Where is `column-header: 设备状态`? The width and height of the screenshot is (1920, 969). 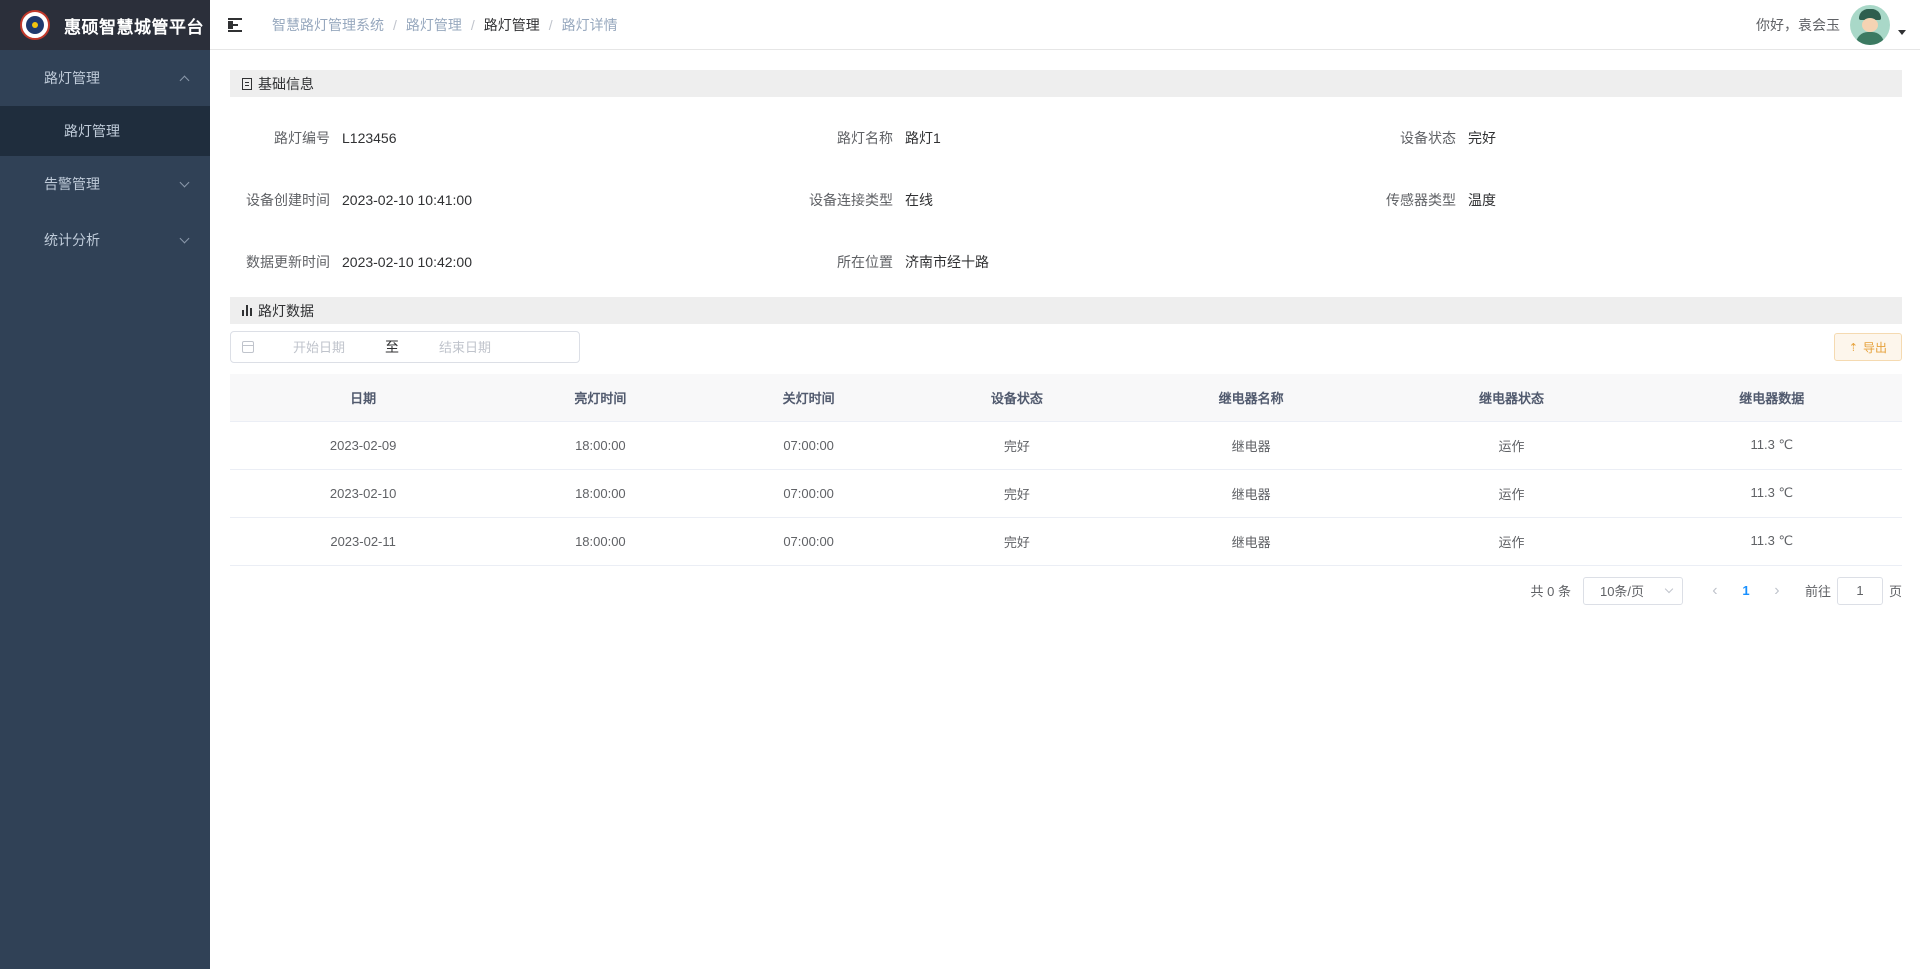
column-header: 设备状态 is located at coordinates (1016, 398).